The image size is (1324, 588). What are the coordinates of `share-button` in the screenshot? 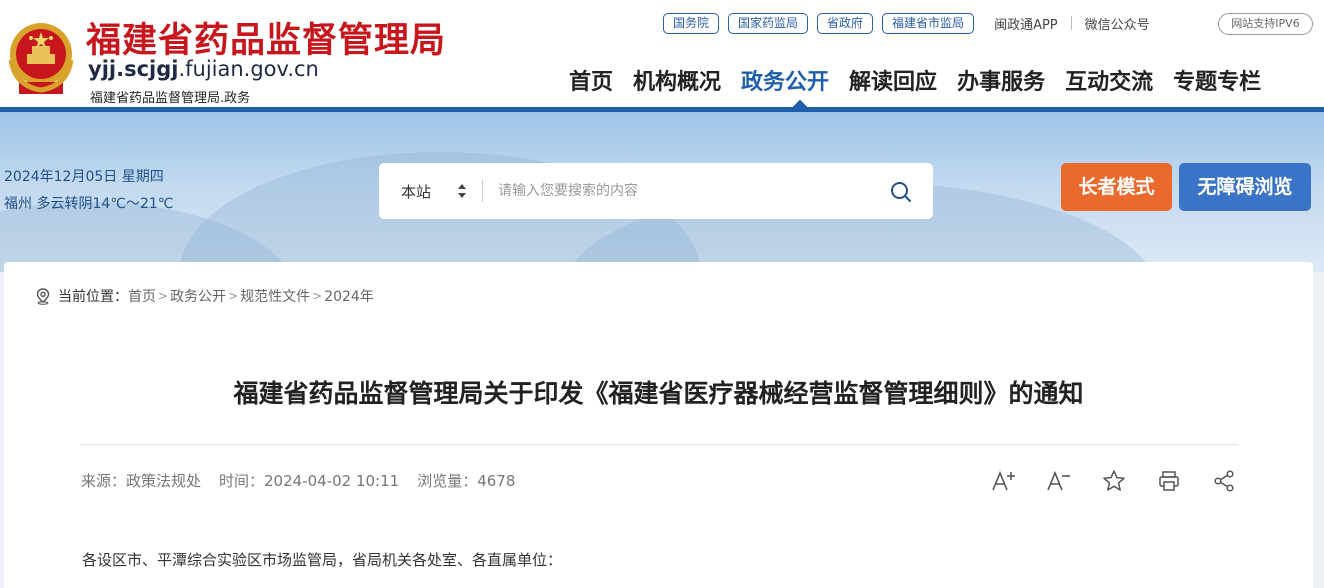 It's located at (1224, 481).